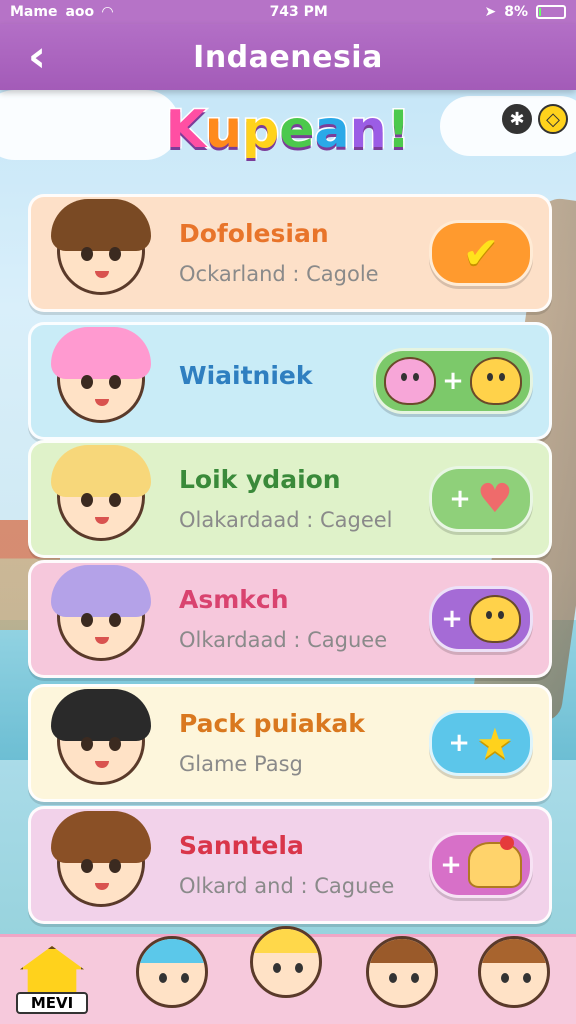 The width and height of the screenshot is (576, 1024). I want to click on character-card: Loik ydaion Olakardaad : Cageel + ♥, so click(290, 499).